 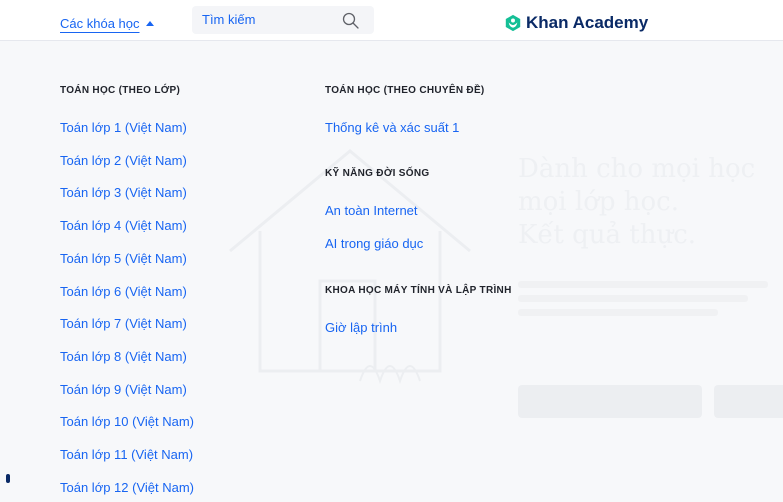 I want to click on section-heading-life-skills: KỸ NĂNG ĐỜI SỐNG, so click(x=377, y=173).